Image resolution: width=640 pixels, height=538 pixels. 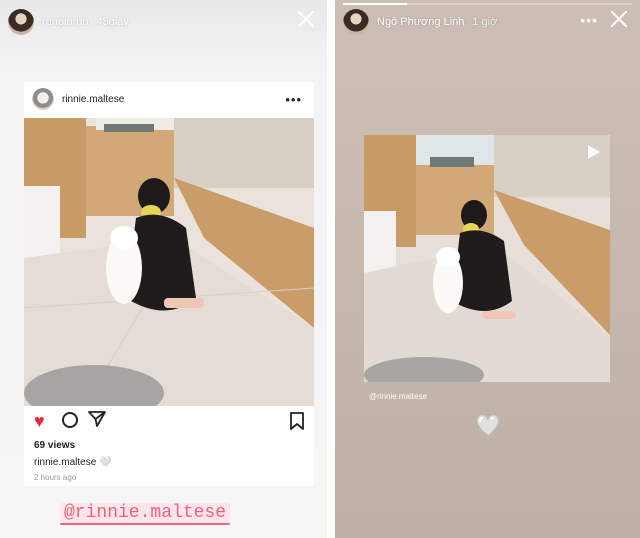 I want to click on post-avatar, so click(x=43, y=99).